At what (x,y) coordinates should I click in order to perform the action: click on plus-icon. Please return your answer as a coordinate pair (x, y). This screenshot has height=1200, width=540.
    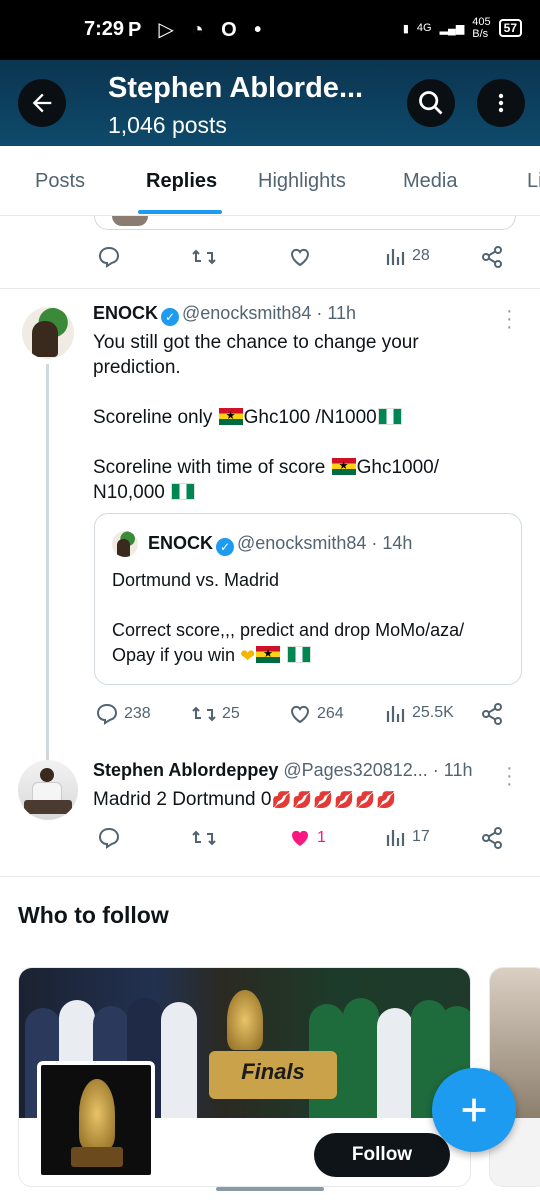
    Looking at the image, I should click on (474, 1110).